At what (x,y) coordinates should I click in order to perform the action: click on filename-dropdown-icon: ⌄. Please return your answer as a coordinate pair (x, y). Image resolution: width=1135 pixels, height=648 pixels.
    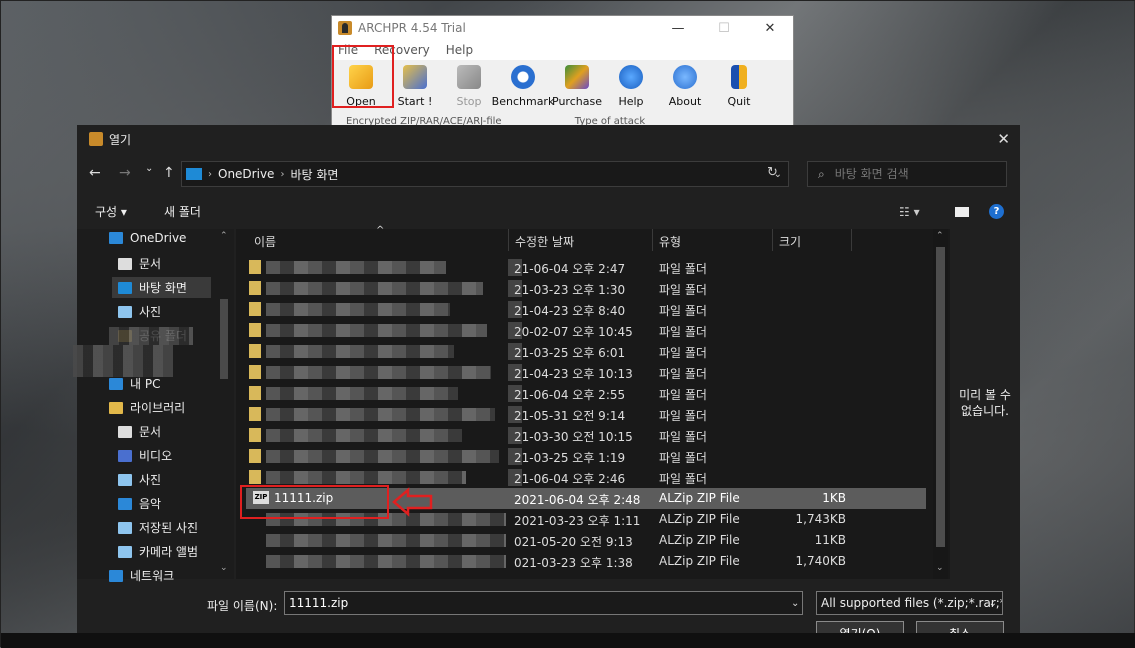
    Looking at the image, I should click on (795, 603).